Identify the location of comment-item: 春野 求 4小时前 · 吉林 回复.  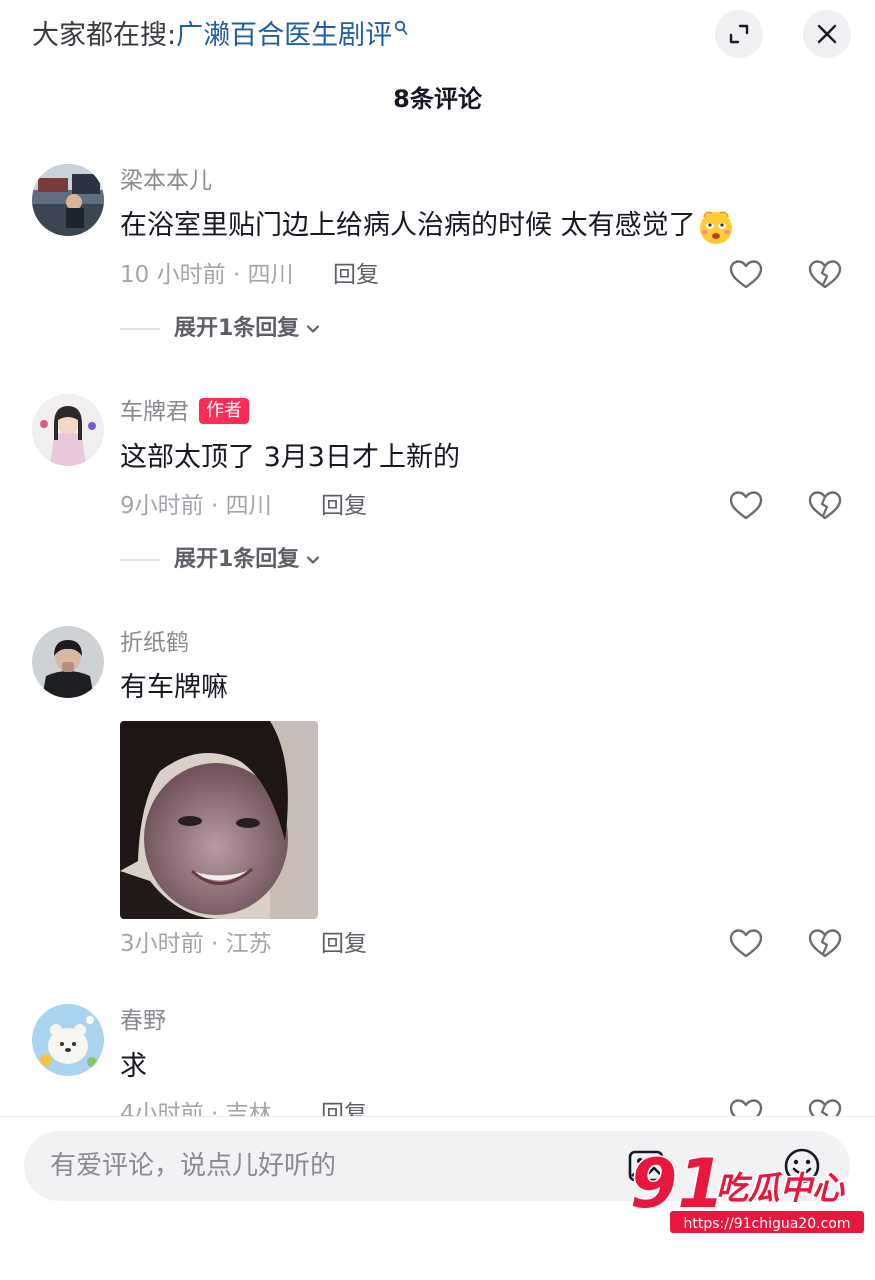
(437, 1058).